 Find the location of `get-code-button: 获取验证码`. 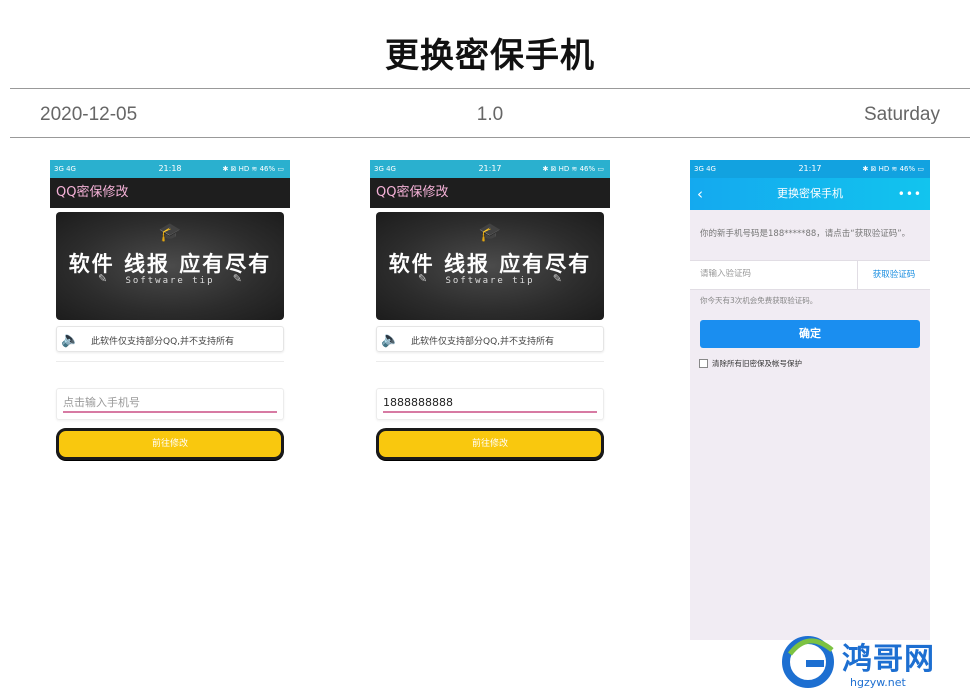

get-code-button: 获取验证码 is located at coordinates (893, 275).